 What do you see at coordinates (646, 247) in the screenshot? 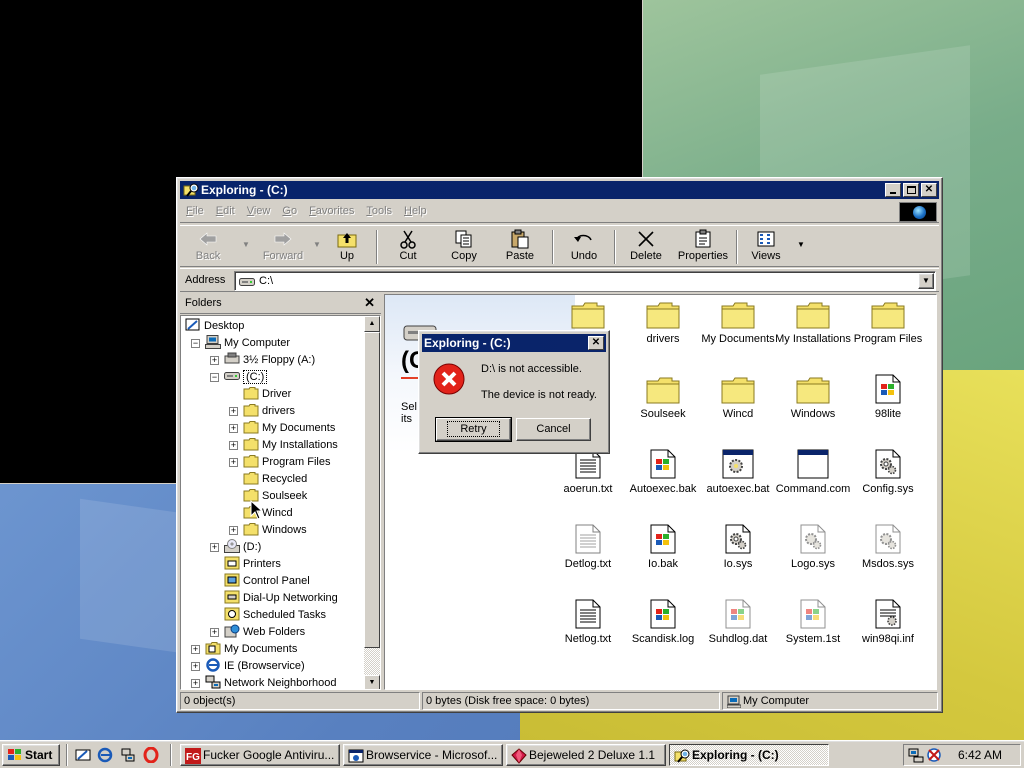
I see `delete-button: Delete` at bounding box center [646, 247].